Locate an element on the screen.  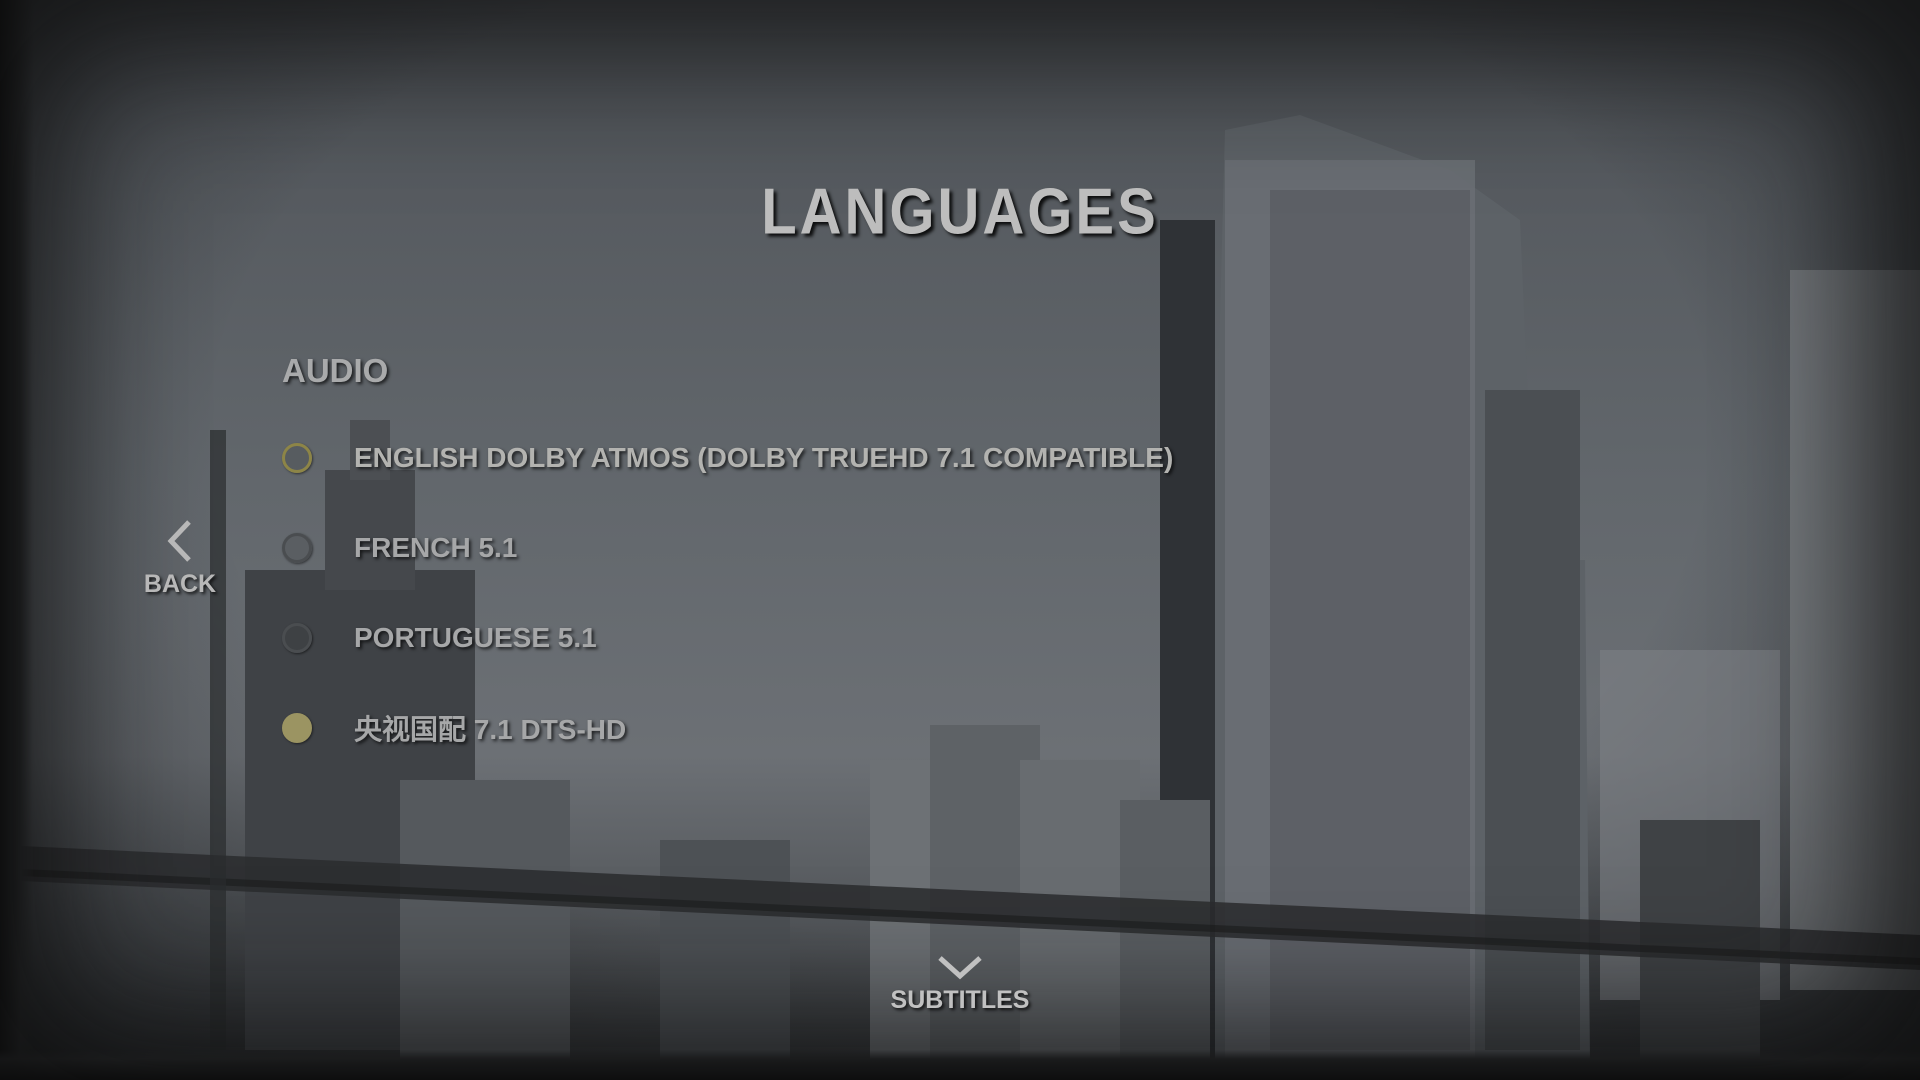
audio-option-label: PORTUGUESE 5.1 is located at coordinates (475, 637).